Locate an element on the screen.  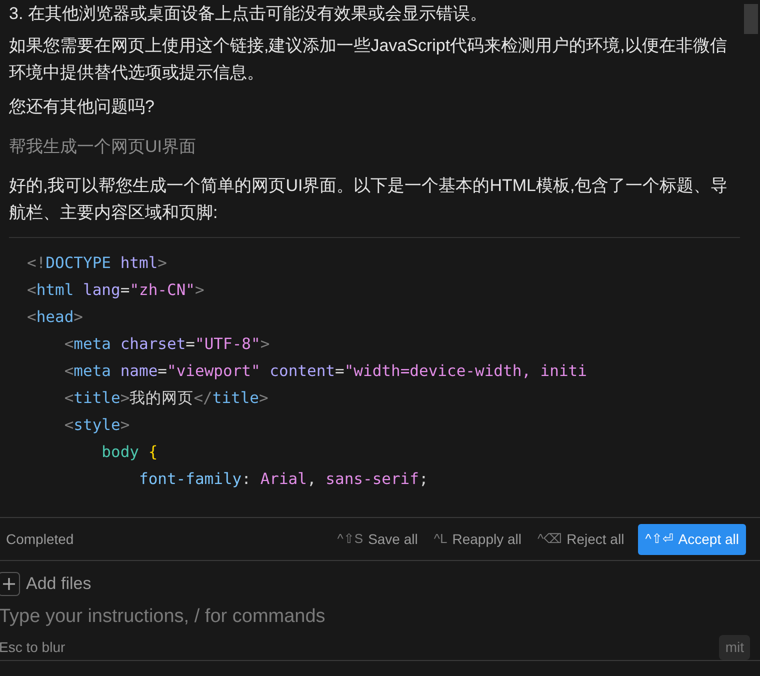
submit-button: mit is located at coordinates (734, 647).